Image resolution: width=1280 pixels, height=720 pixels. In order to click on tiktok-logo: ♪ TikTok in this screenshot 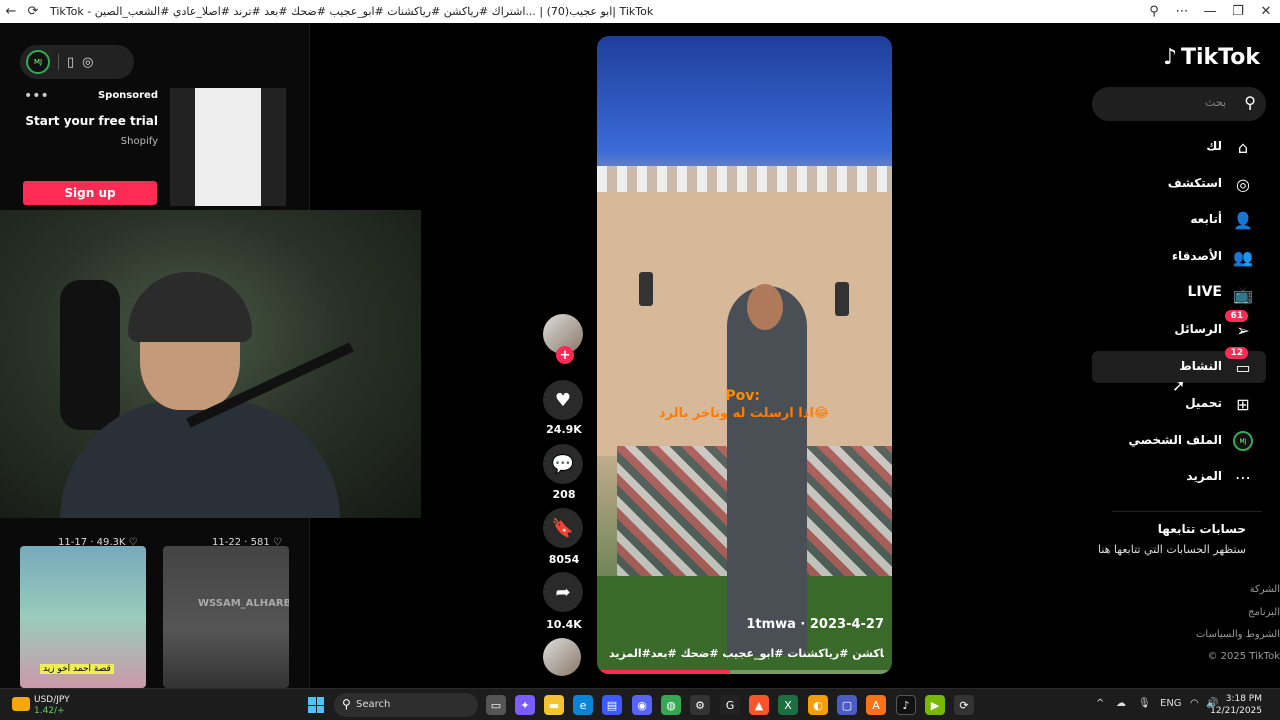, I will do `click(1211, 57)`.